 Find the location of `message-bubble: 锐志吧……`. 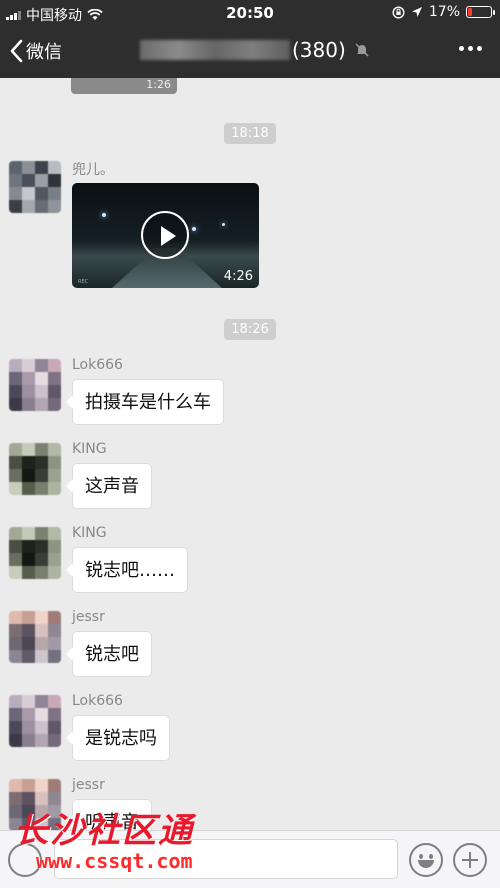

message-bubble: 锐志吧…… is located at coordinates (127, 570).